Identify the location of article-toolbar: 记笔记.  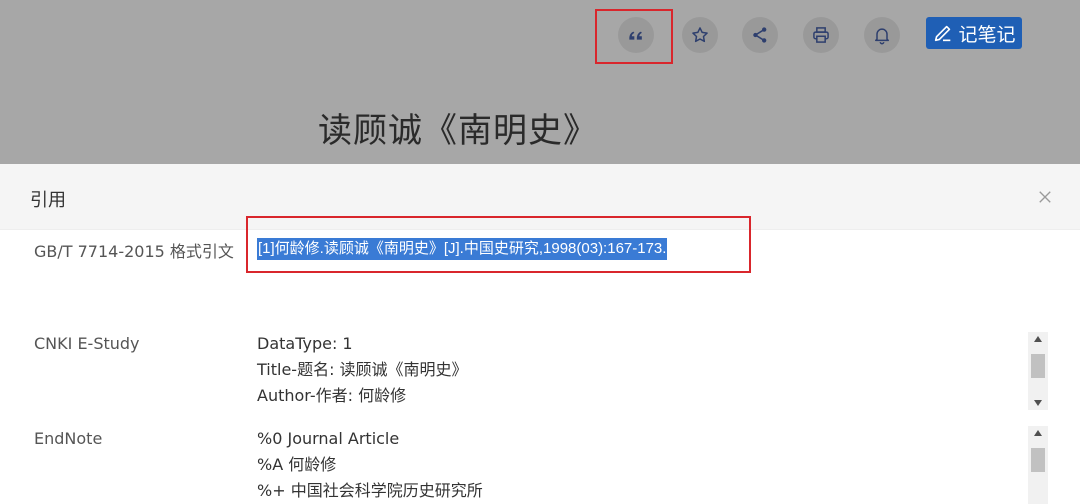
(540, 35).